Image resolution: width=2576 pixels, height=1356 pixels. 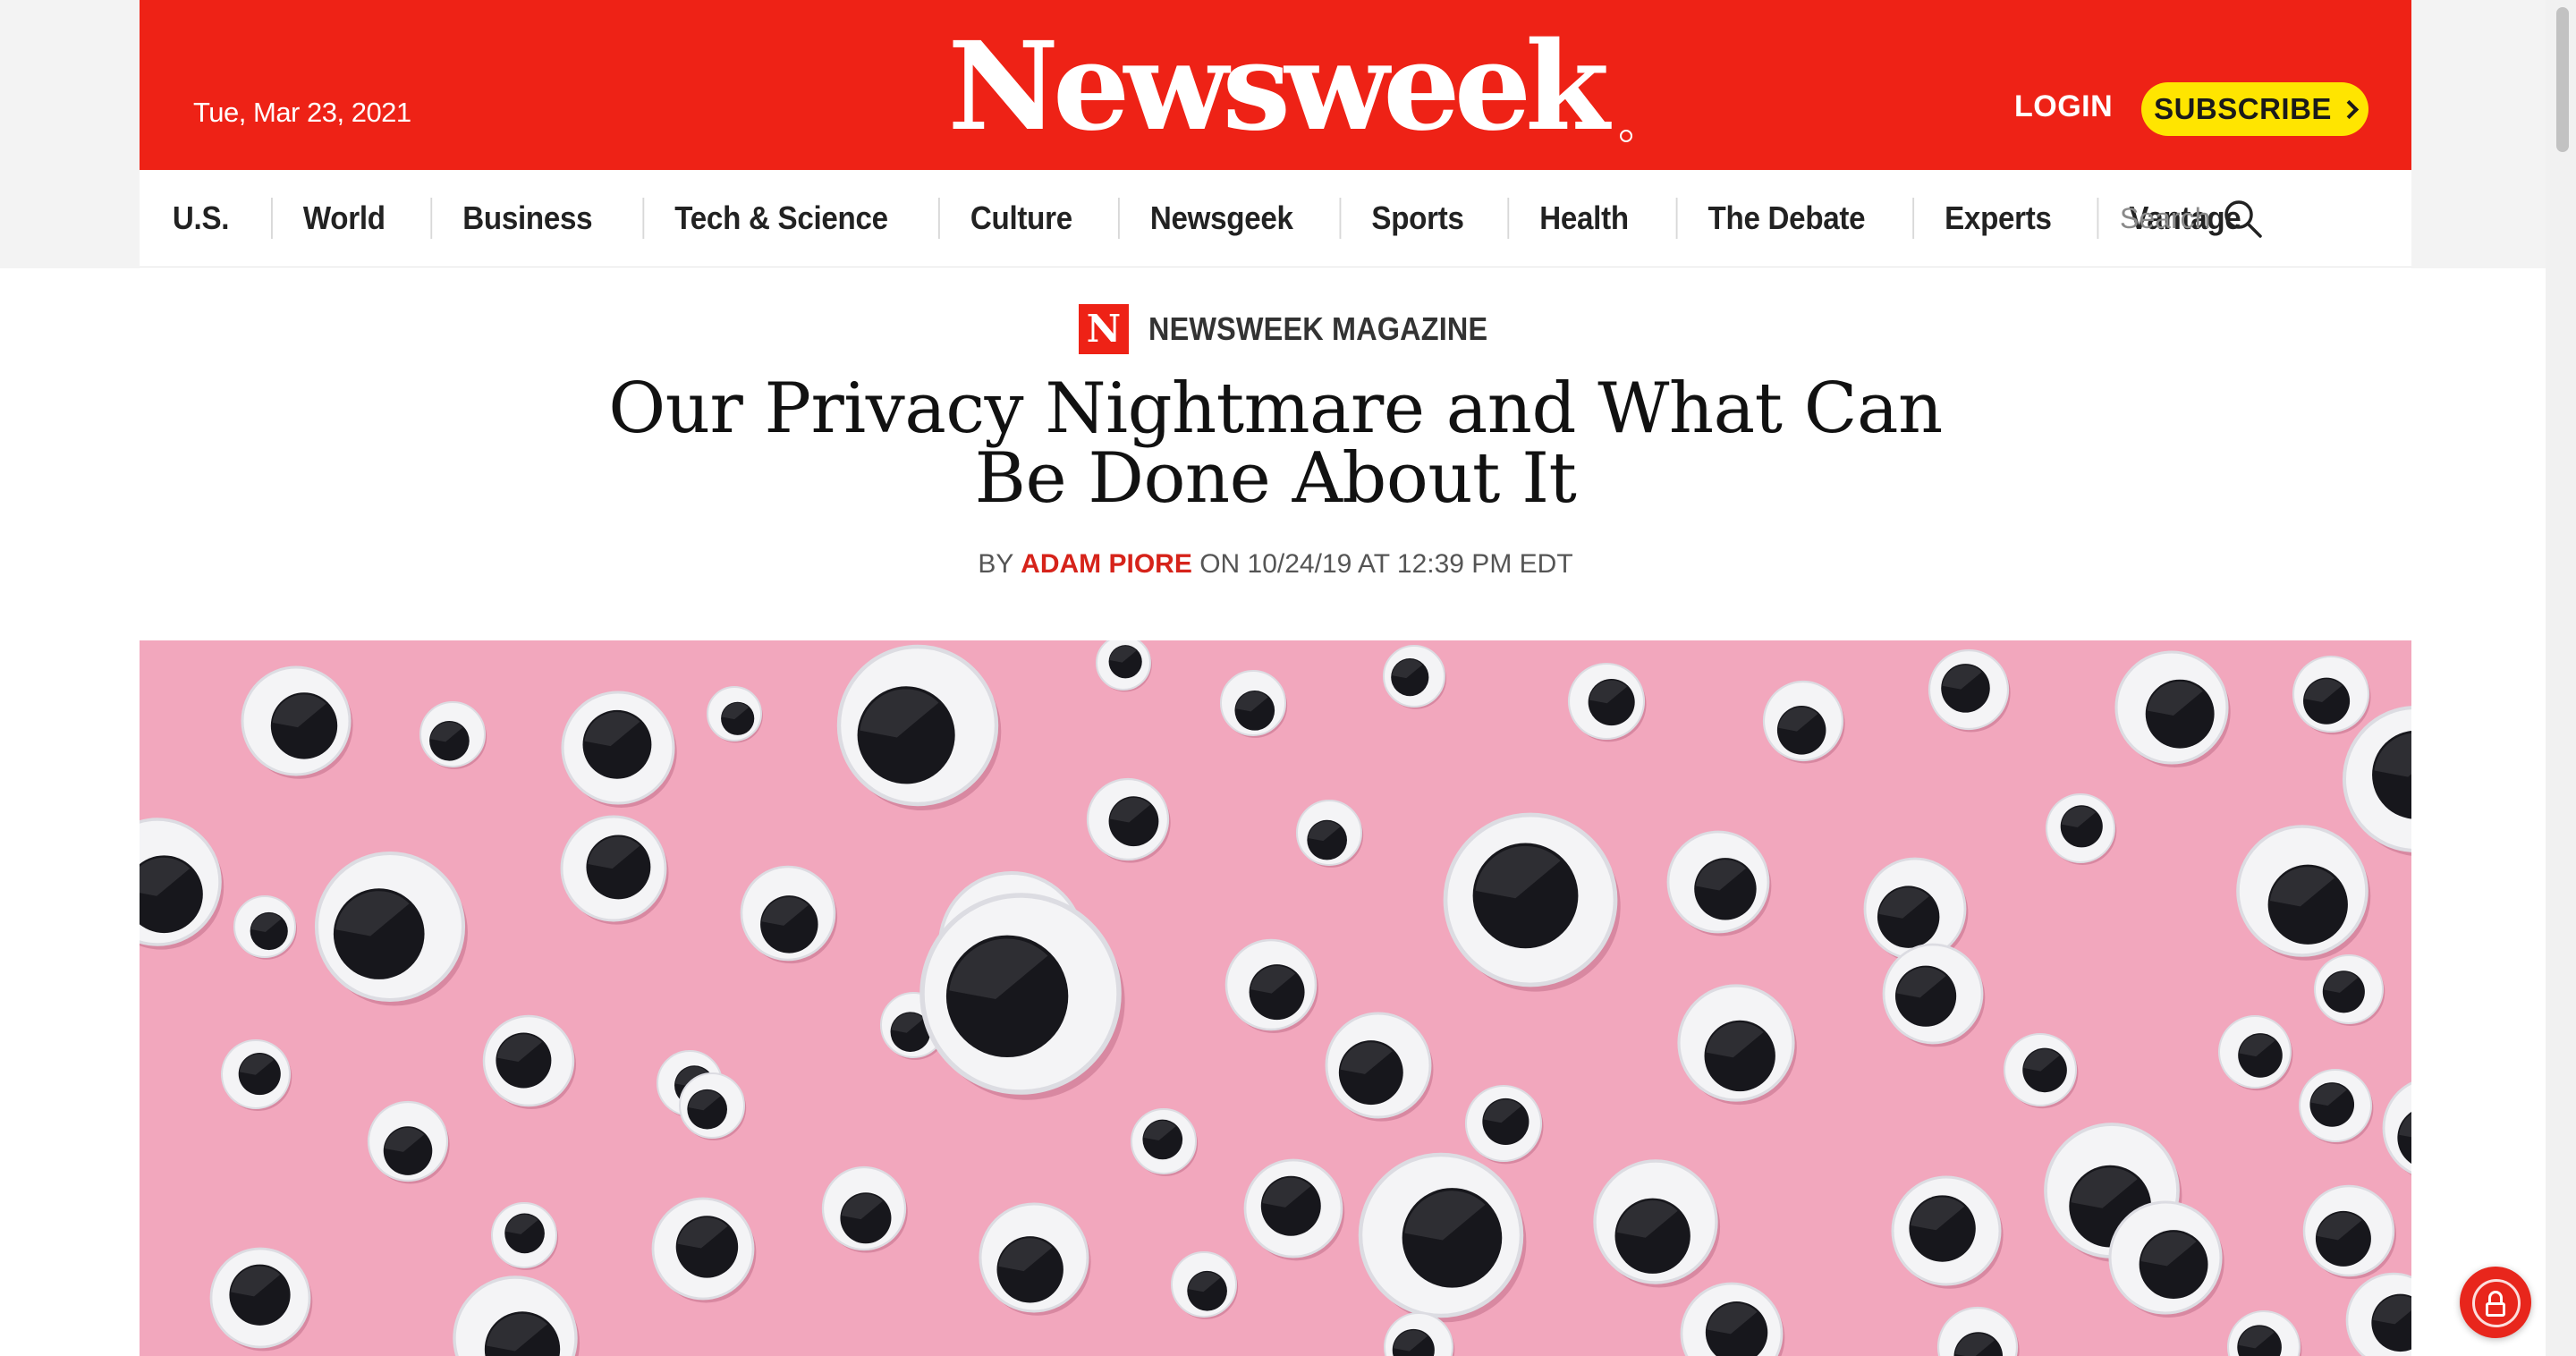 What do you see at coordinates (2562, 80) in the screenshot?
I see `scrollbar-thumb` at bounding box center [2562, 80].